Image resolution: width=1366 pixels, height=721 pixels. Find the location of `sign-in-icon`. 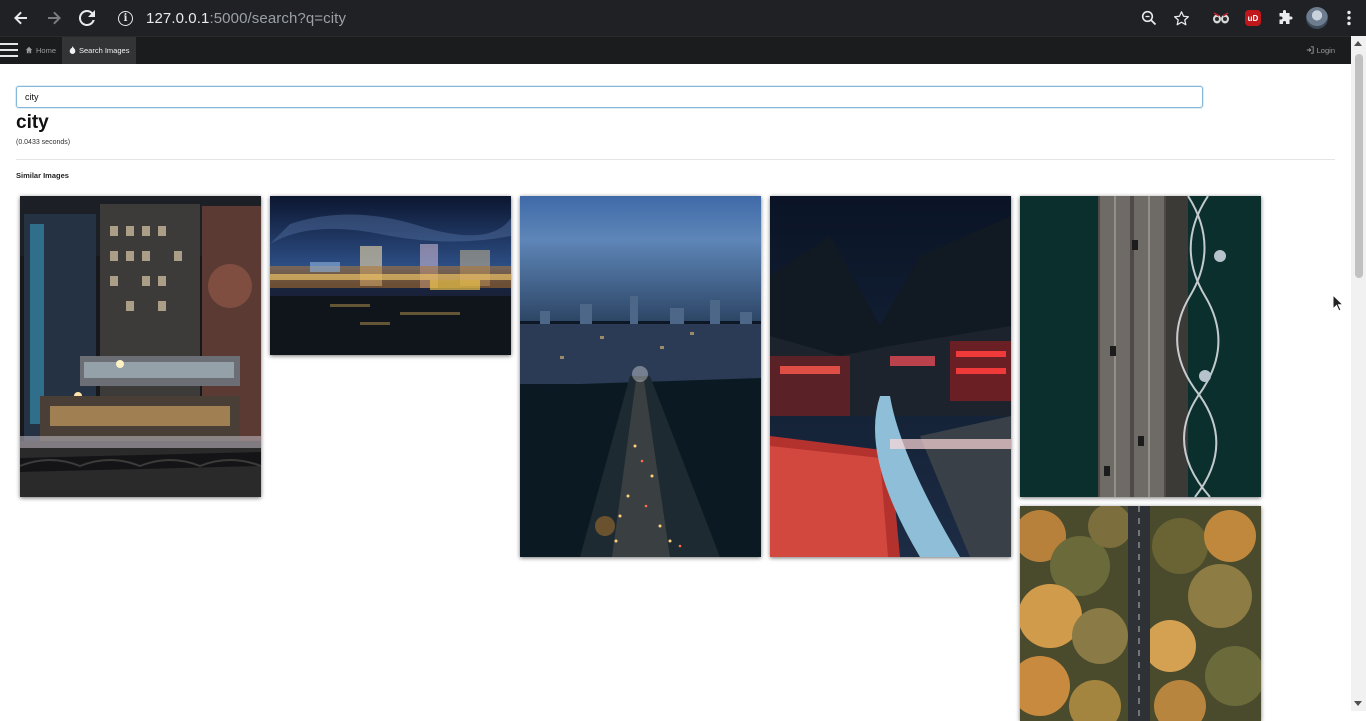

sign-in-icon is located at coordinates (1310, 50).